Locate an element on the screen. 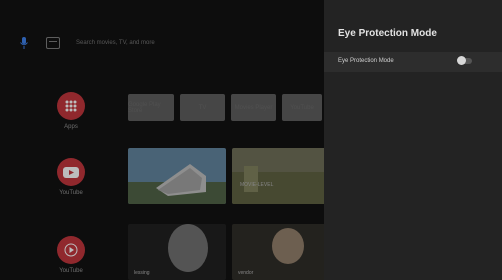 The width and height of the screenshot is (502, 280). video-thumb-2-caption: MOVIE-LEVEL is located at coordinates (257, 185).